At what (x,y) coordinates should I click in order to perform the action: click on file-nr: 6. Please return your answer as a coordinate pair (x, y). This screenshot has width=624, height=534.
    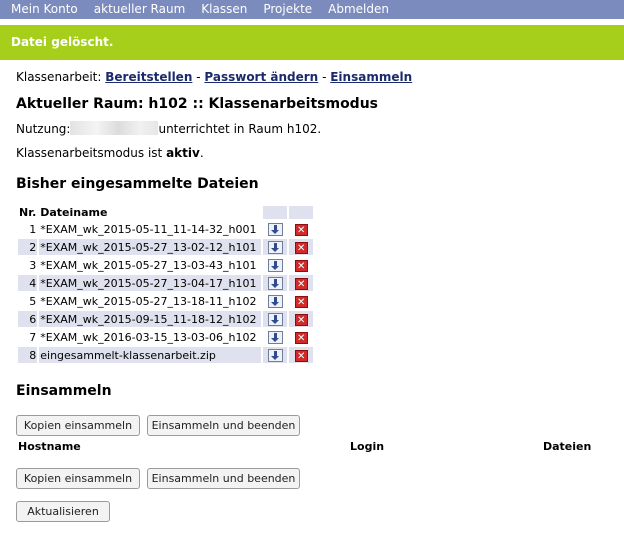
    Looking at the image, I should click on (28, 319).